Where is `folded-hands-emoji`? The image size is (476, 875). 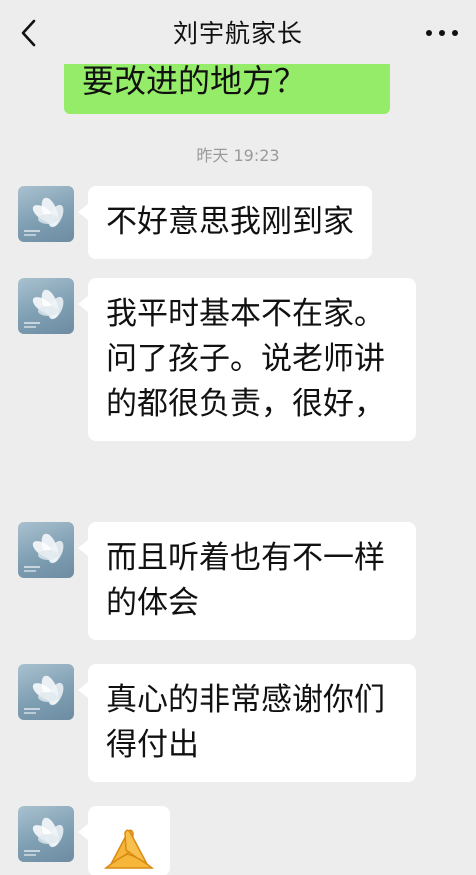
folded-hands-emoji is located at coordinates (129, 849).